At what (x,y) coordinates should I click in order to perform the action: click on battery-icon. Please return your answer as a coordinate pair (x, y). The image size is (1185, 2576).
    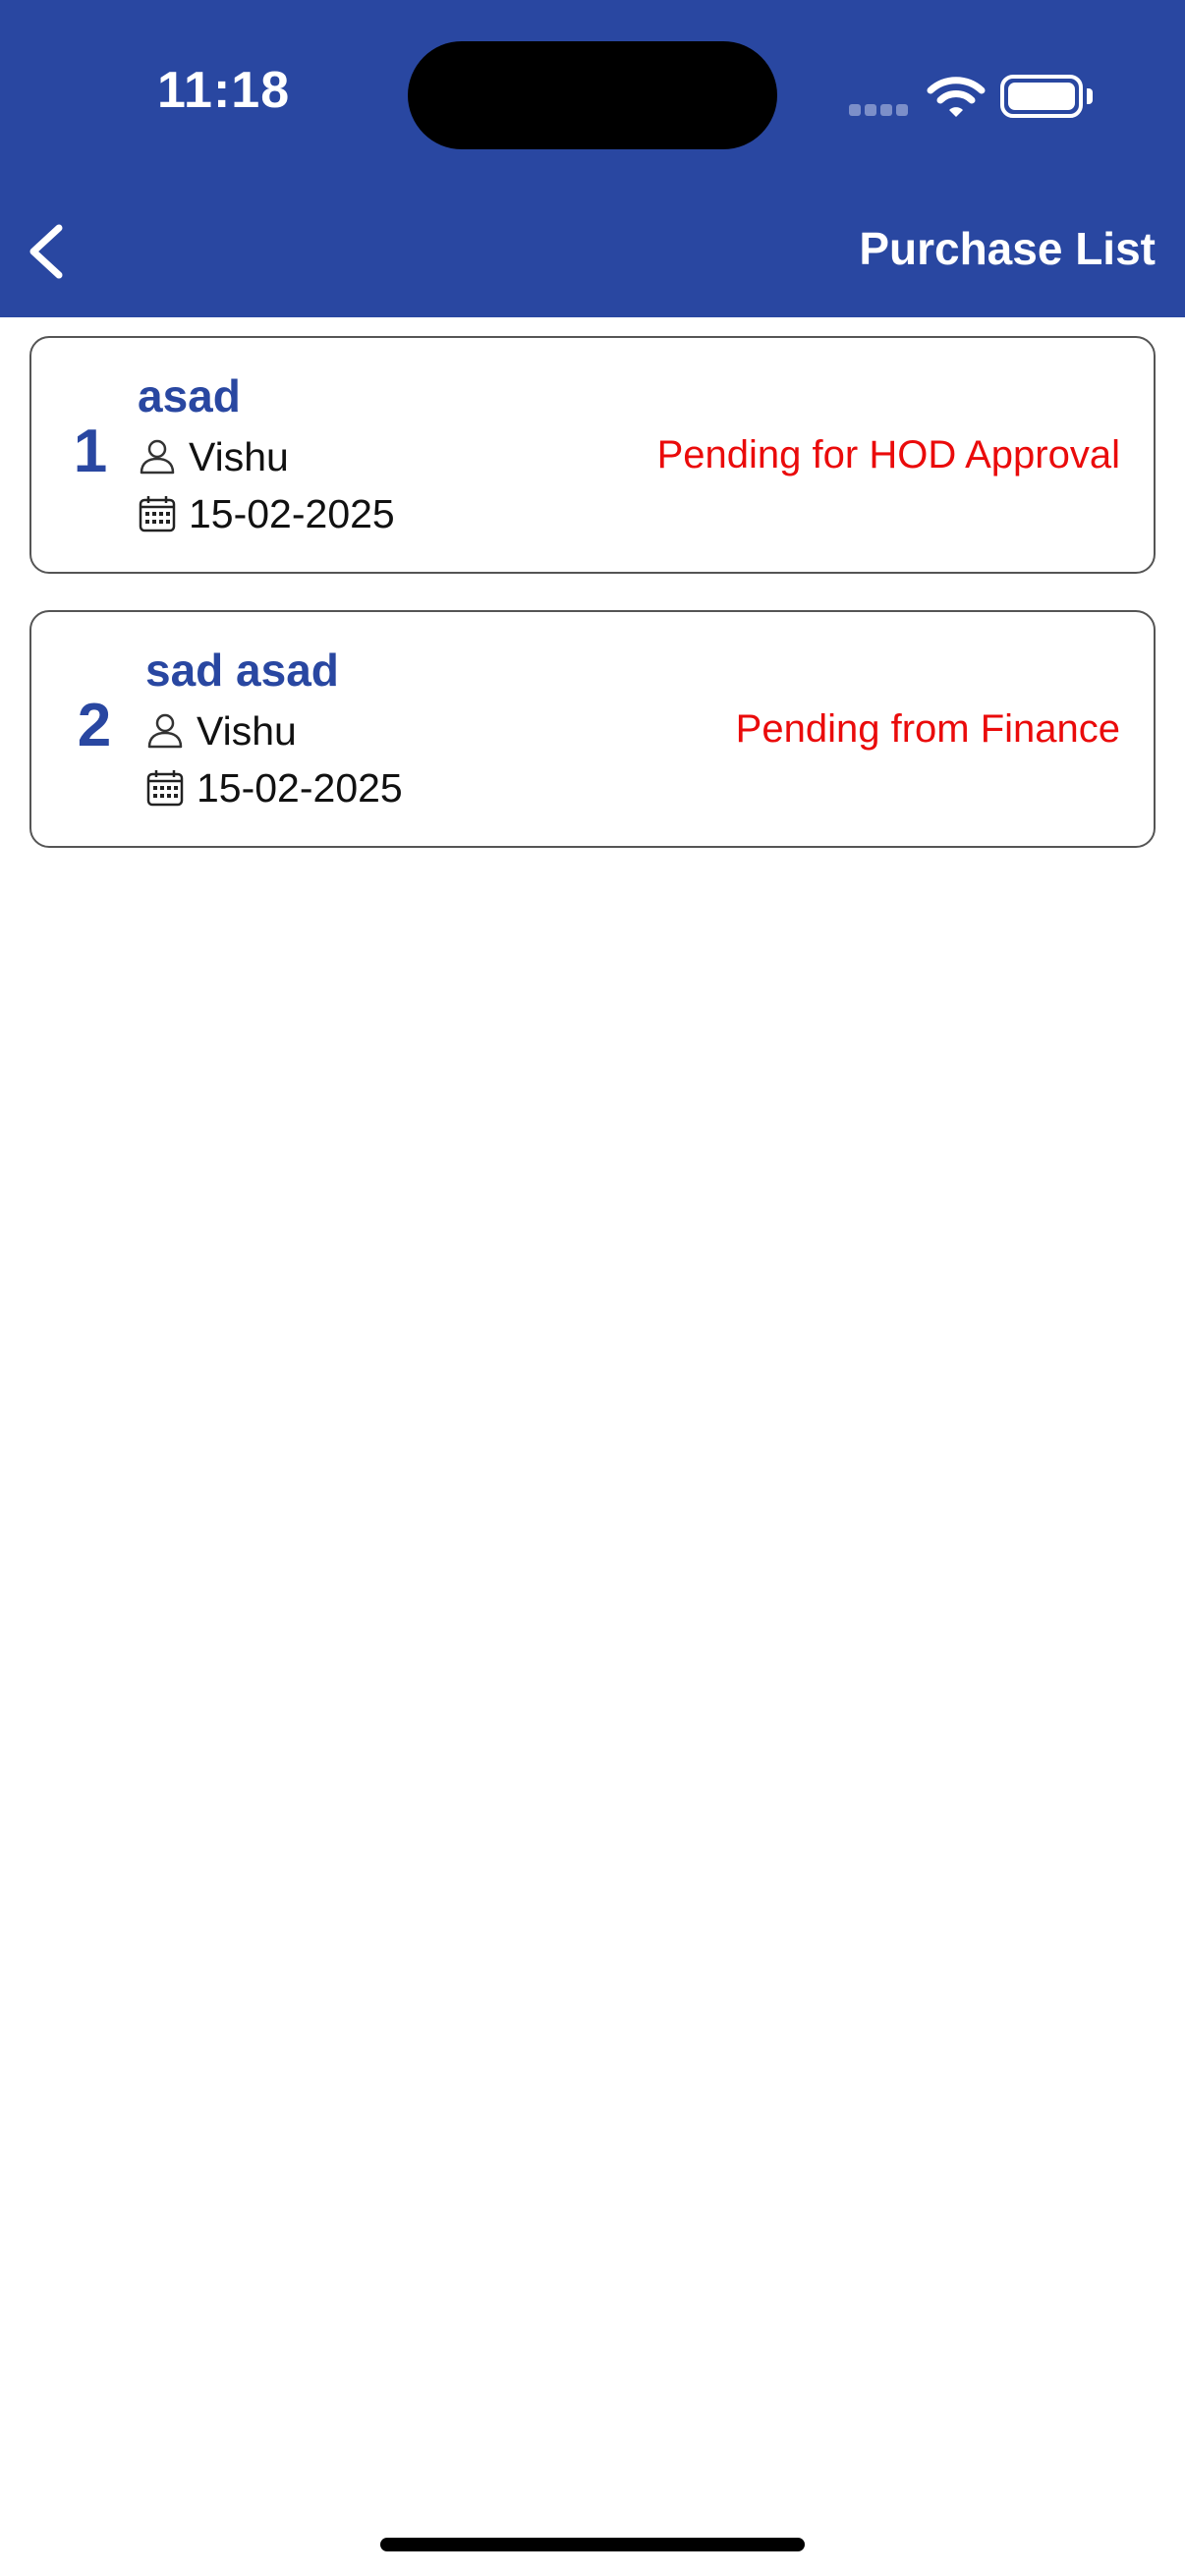
    Looking at the image, I should click on (1041, 96).